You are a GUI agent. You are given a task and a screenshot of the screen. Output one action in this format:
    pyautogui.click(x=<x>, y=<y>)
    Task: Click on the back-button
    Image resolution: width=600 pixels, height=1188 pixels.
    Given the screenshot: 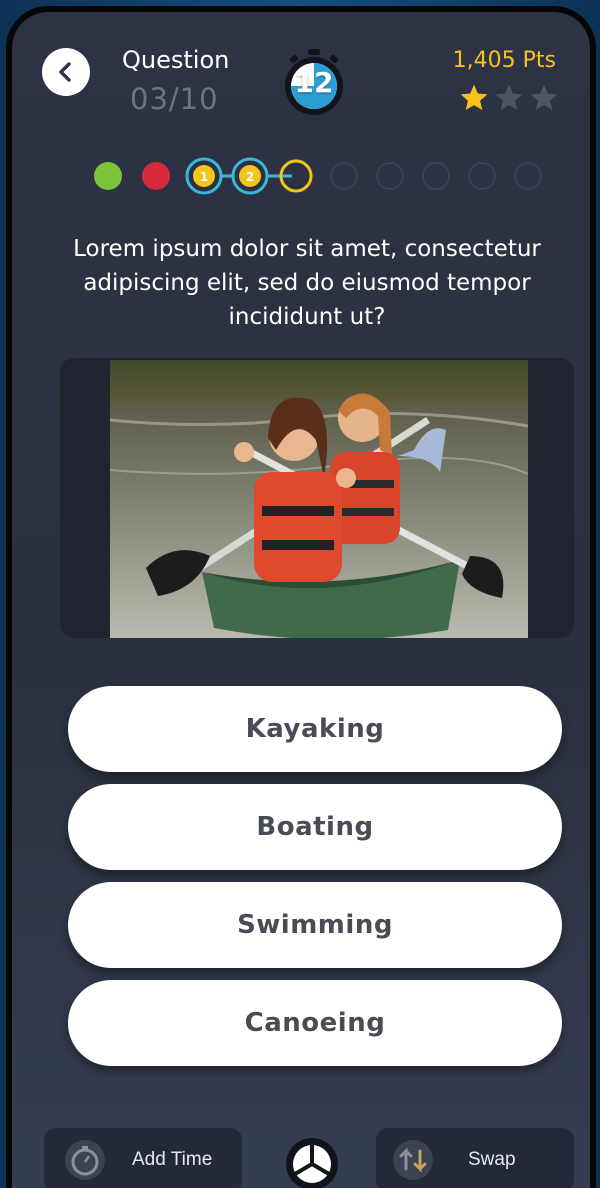 What is the action you would take?
    pyautogui.click(x=66, y=72)
    